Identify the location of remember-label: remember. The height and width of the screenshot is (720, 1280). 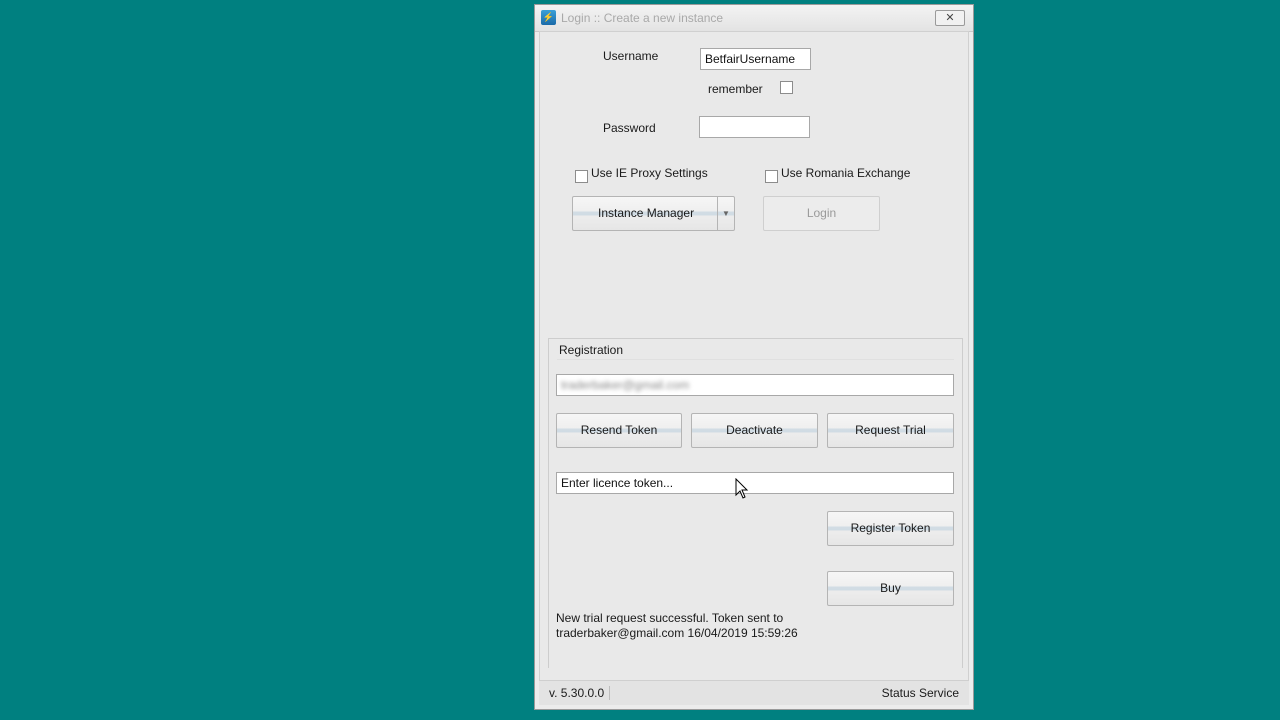
(735, 89).